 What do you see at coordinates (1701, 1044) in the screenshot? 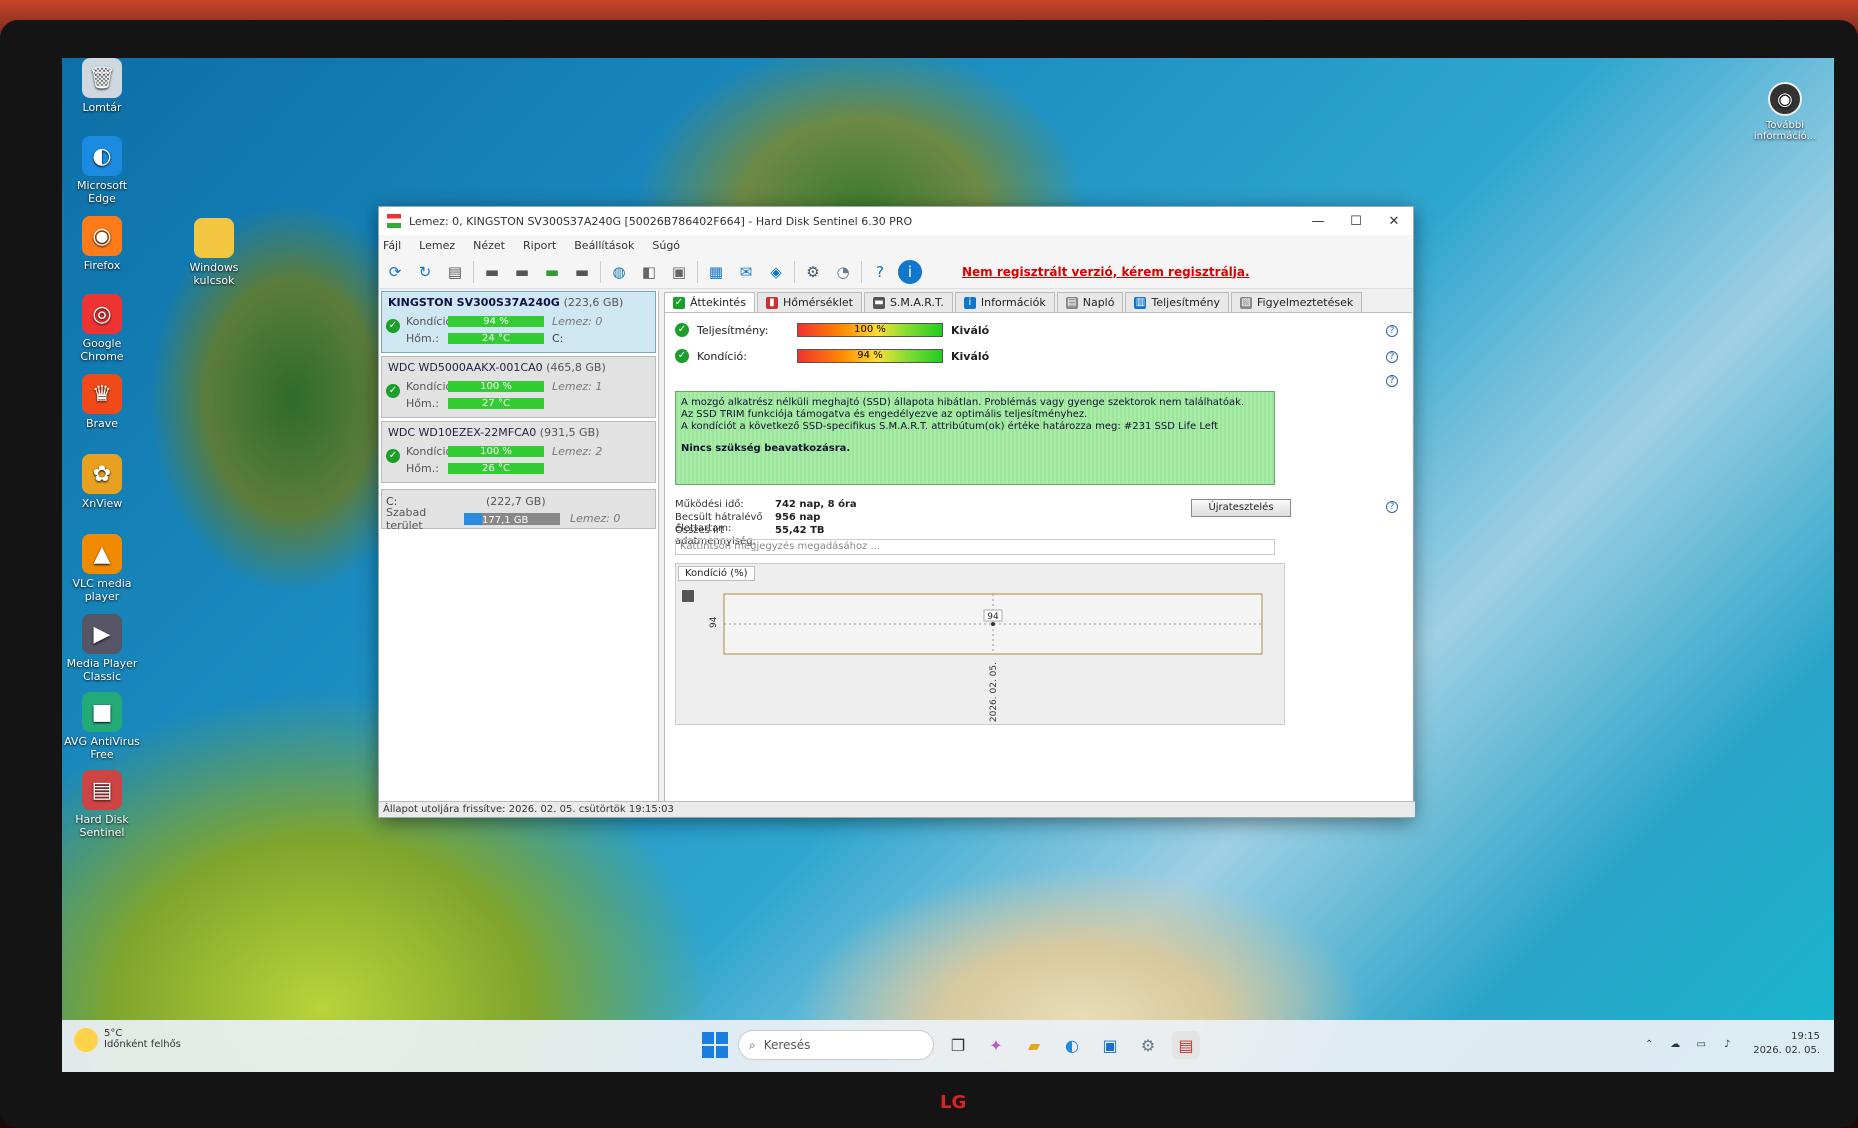
I see `network-icon: ▭` at bounding box center [1701, 1044].